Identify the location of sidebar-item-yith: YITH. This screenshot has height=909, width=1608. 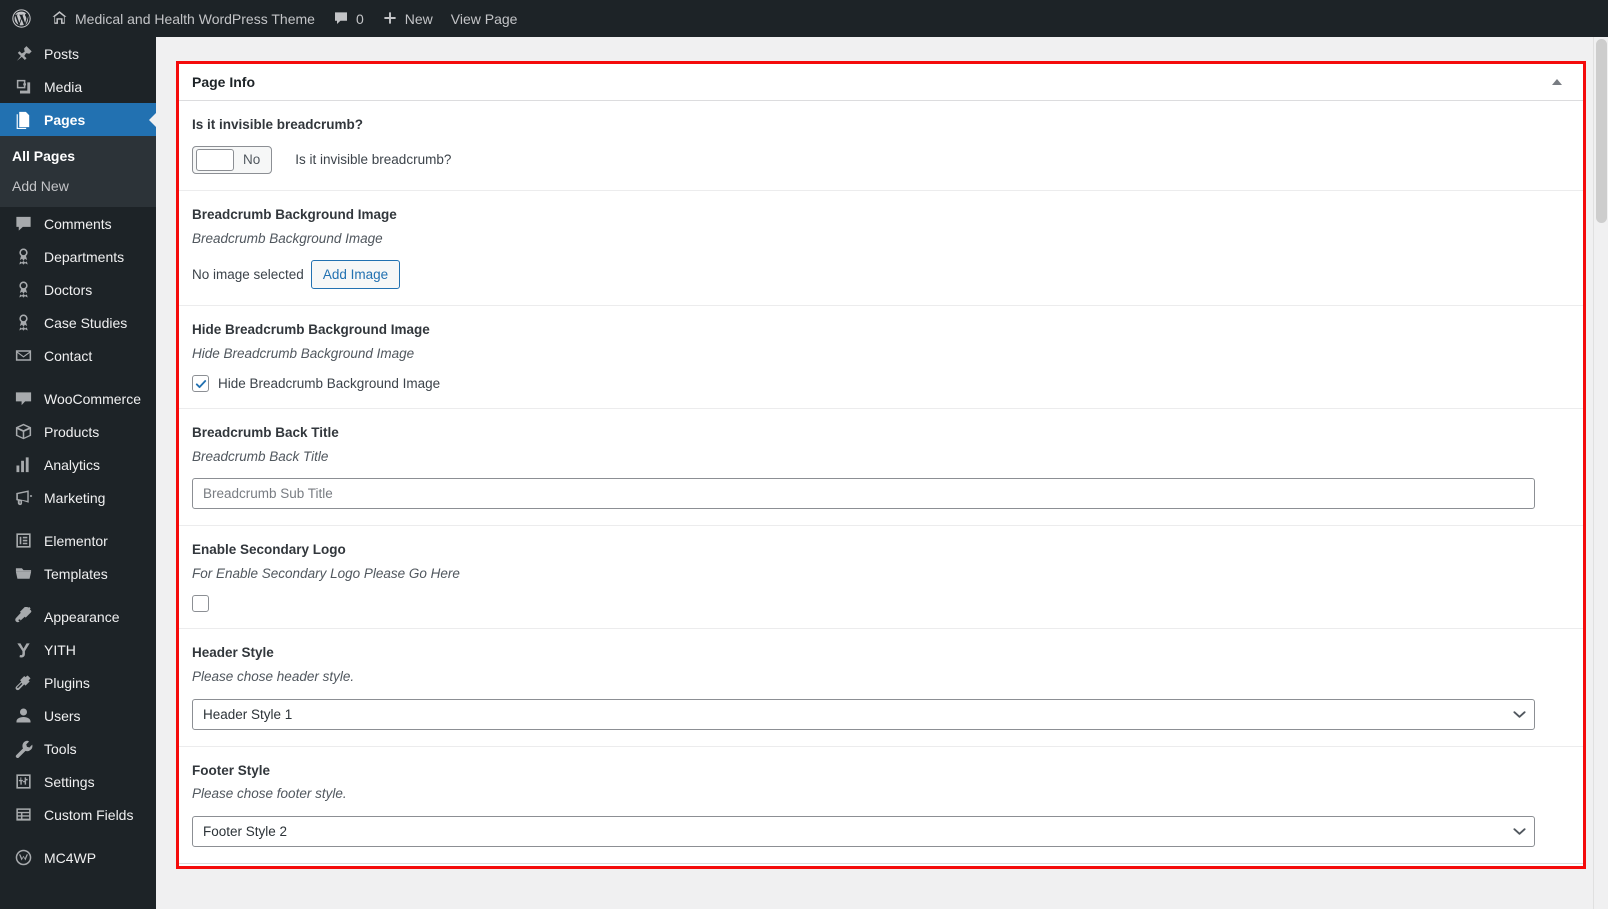
(78, 649).